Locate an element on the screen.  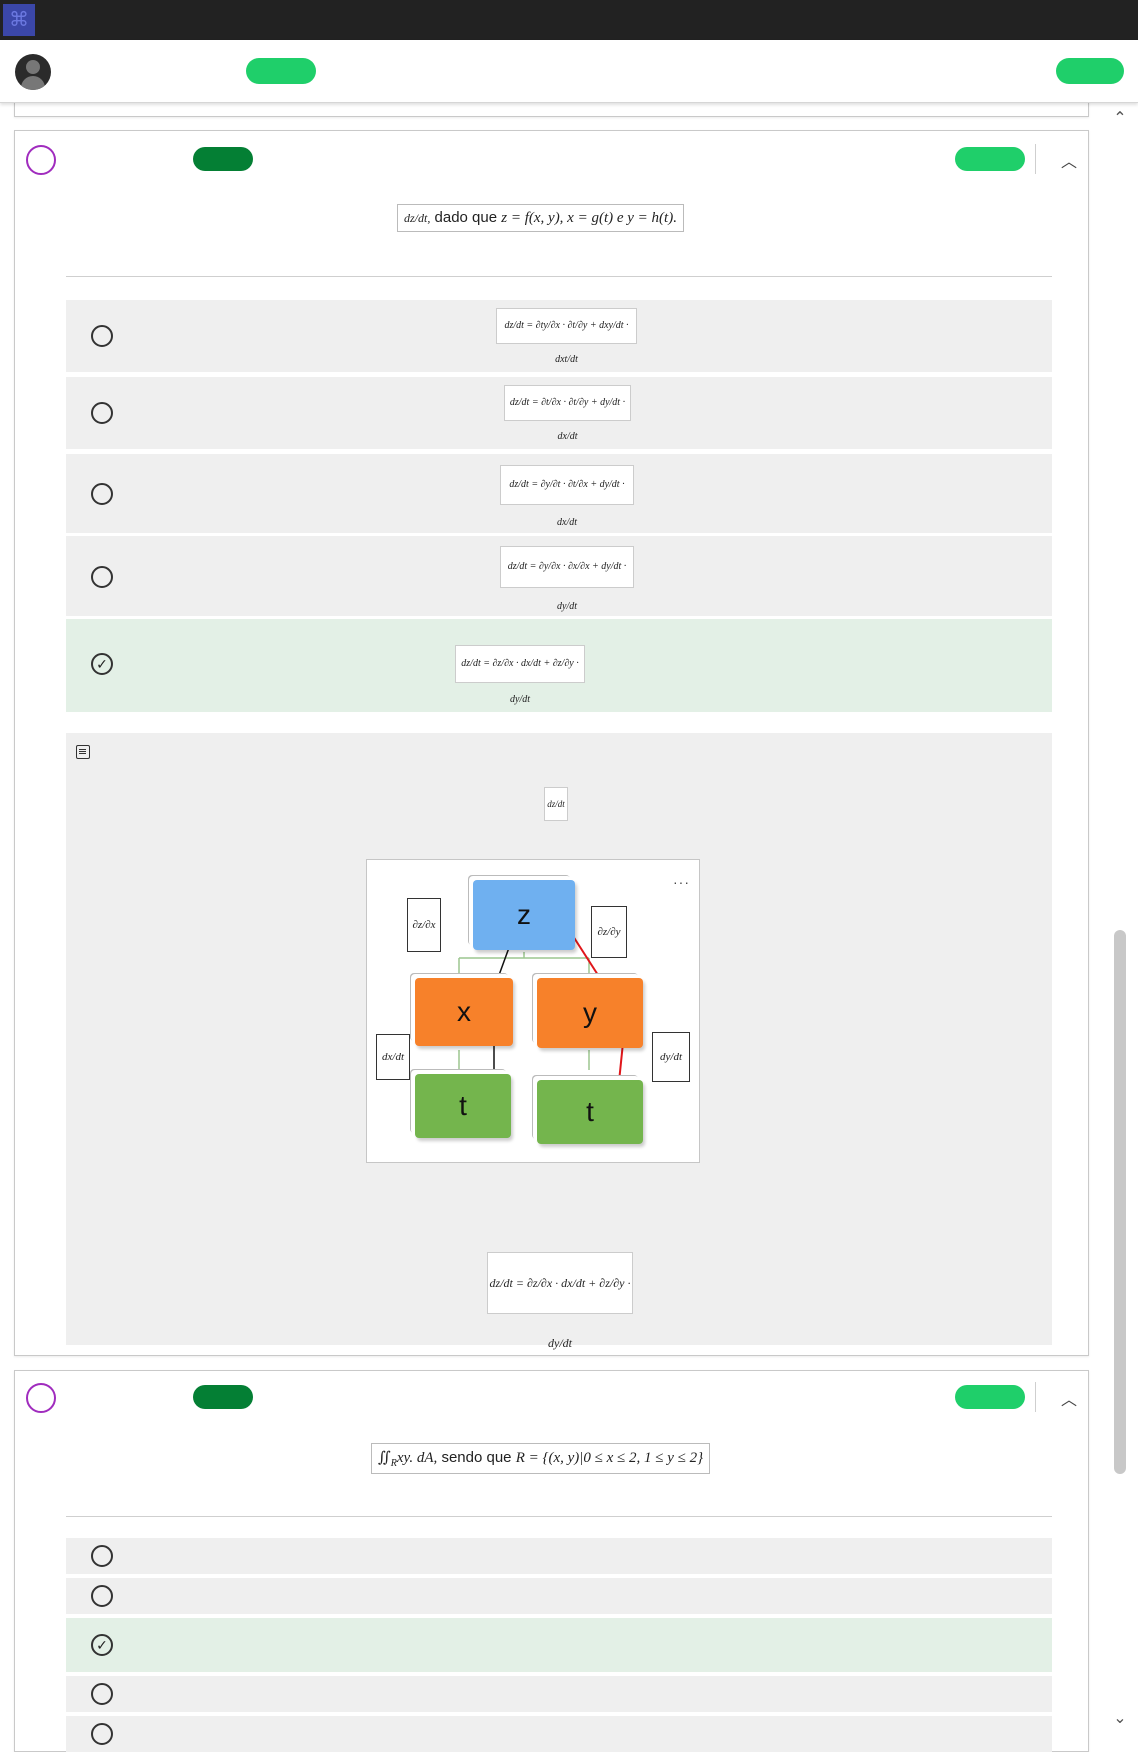
note-icon is located at coordinates (83, 752).